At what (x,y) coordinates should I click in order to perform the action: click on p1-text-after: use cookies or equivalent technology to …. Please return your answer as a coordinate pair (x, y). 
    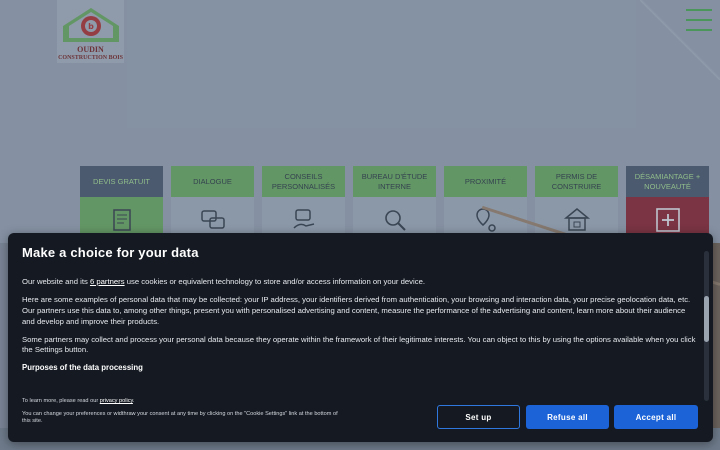
    Looking at the image, I should click on (274, 281).